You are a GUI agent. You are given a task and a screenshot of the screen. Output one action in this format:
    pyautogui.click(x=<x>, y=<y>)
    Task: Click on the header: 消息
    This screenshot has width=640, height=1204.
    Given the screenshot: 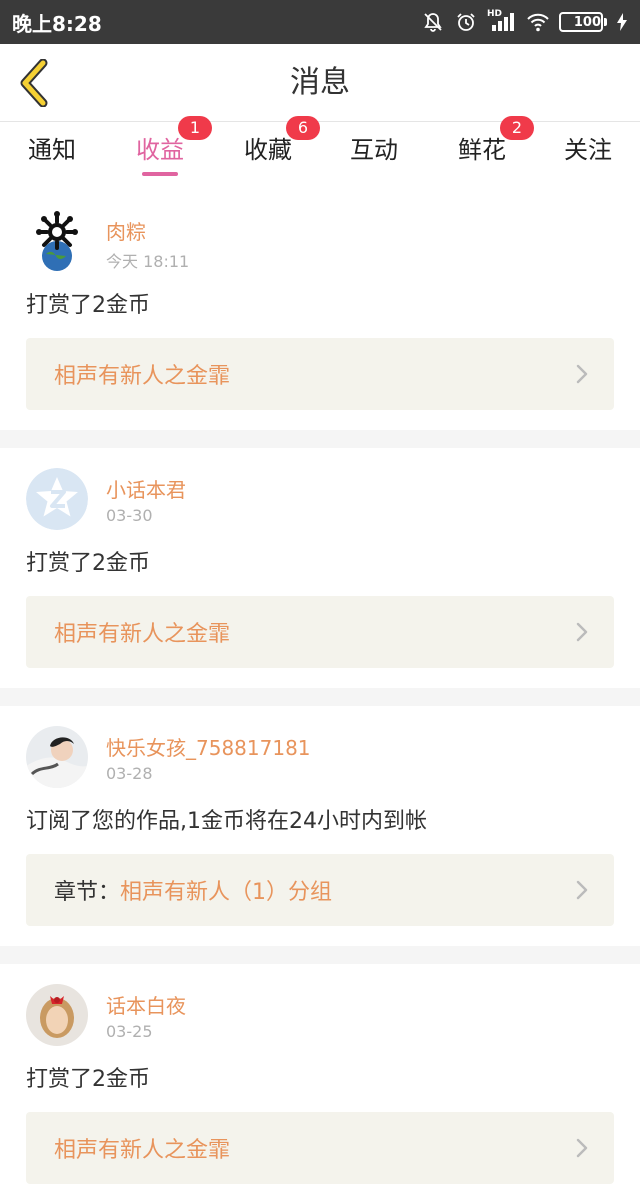 What is the action you would take?
    pyautogui.click(x=320, y=83)
    